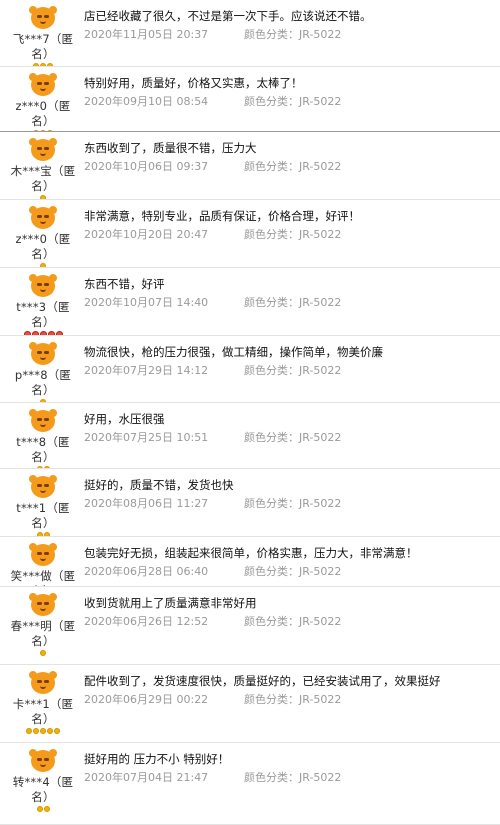 This screenshot has height=825, width=500. I want to click on review-text: 东西不错，好评, so click(124, 284).